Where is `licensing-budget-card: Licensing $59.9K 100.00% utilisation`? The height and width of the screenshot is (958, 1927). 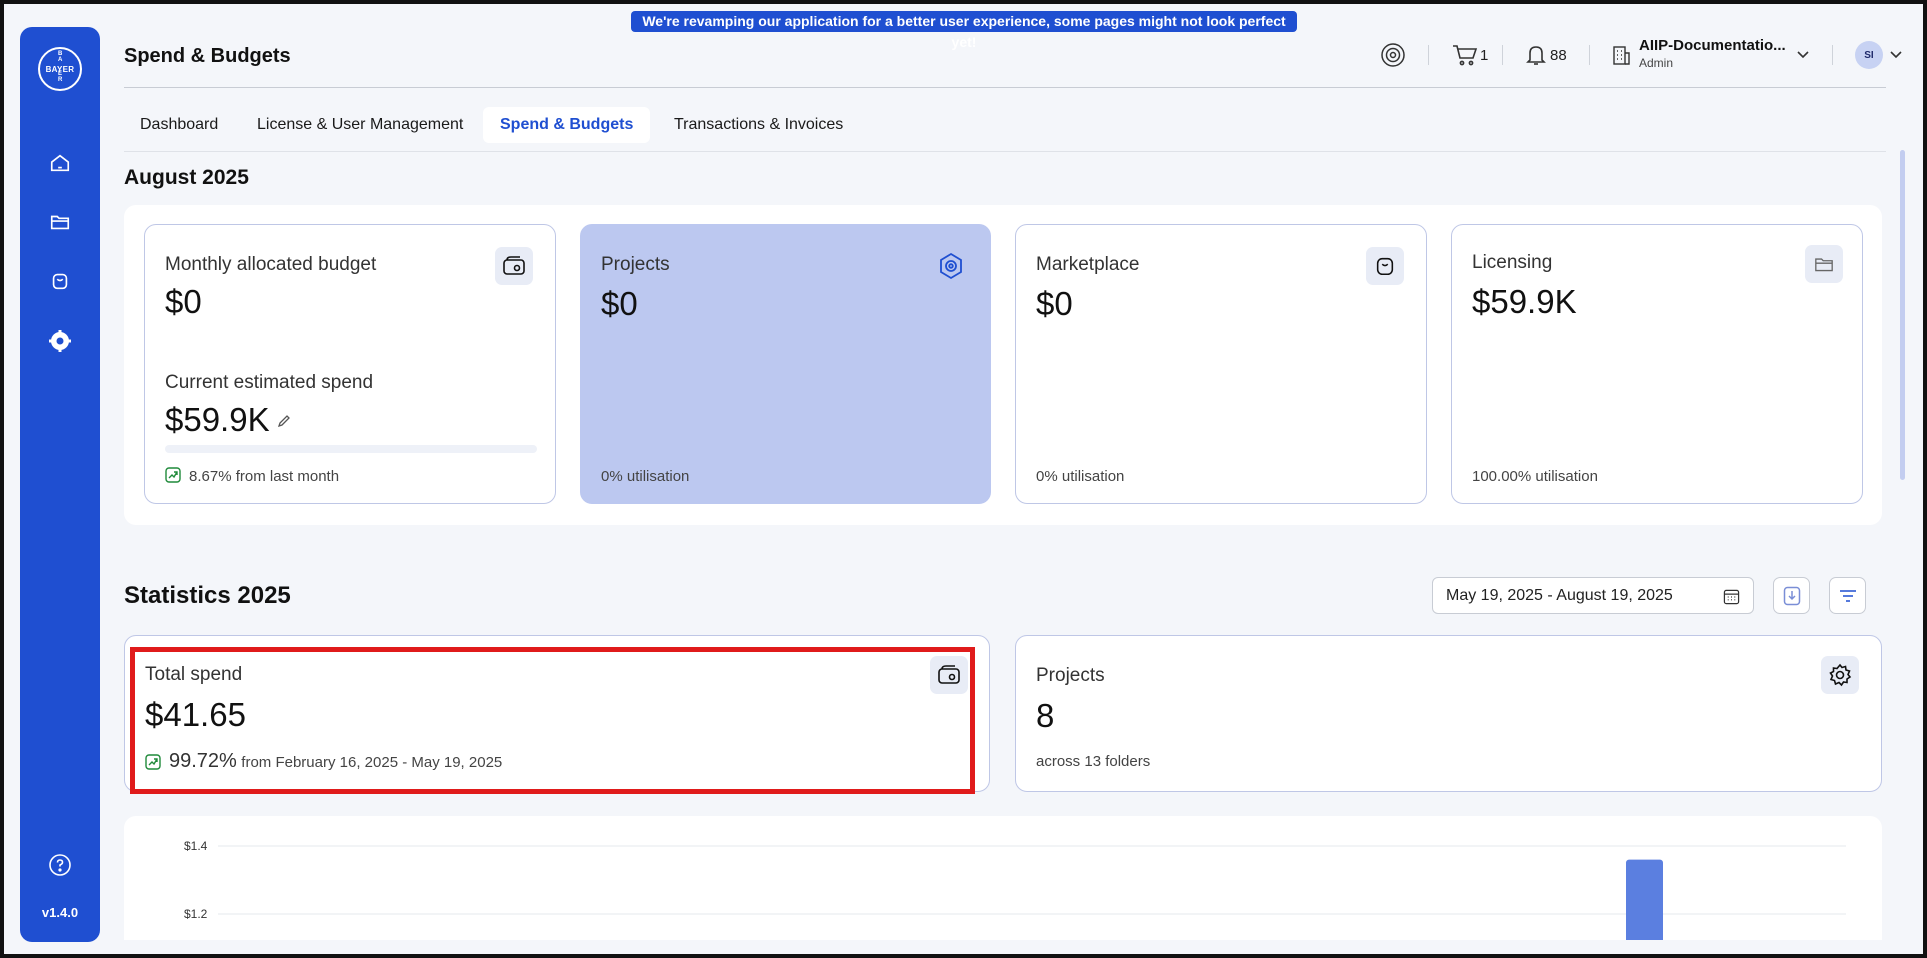
licensing-budget-card: Licensing $59.9K 100.00% utilisation is located at coordinates (1657, 364).